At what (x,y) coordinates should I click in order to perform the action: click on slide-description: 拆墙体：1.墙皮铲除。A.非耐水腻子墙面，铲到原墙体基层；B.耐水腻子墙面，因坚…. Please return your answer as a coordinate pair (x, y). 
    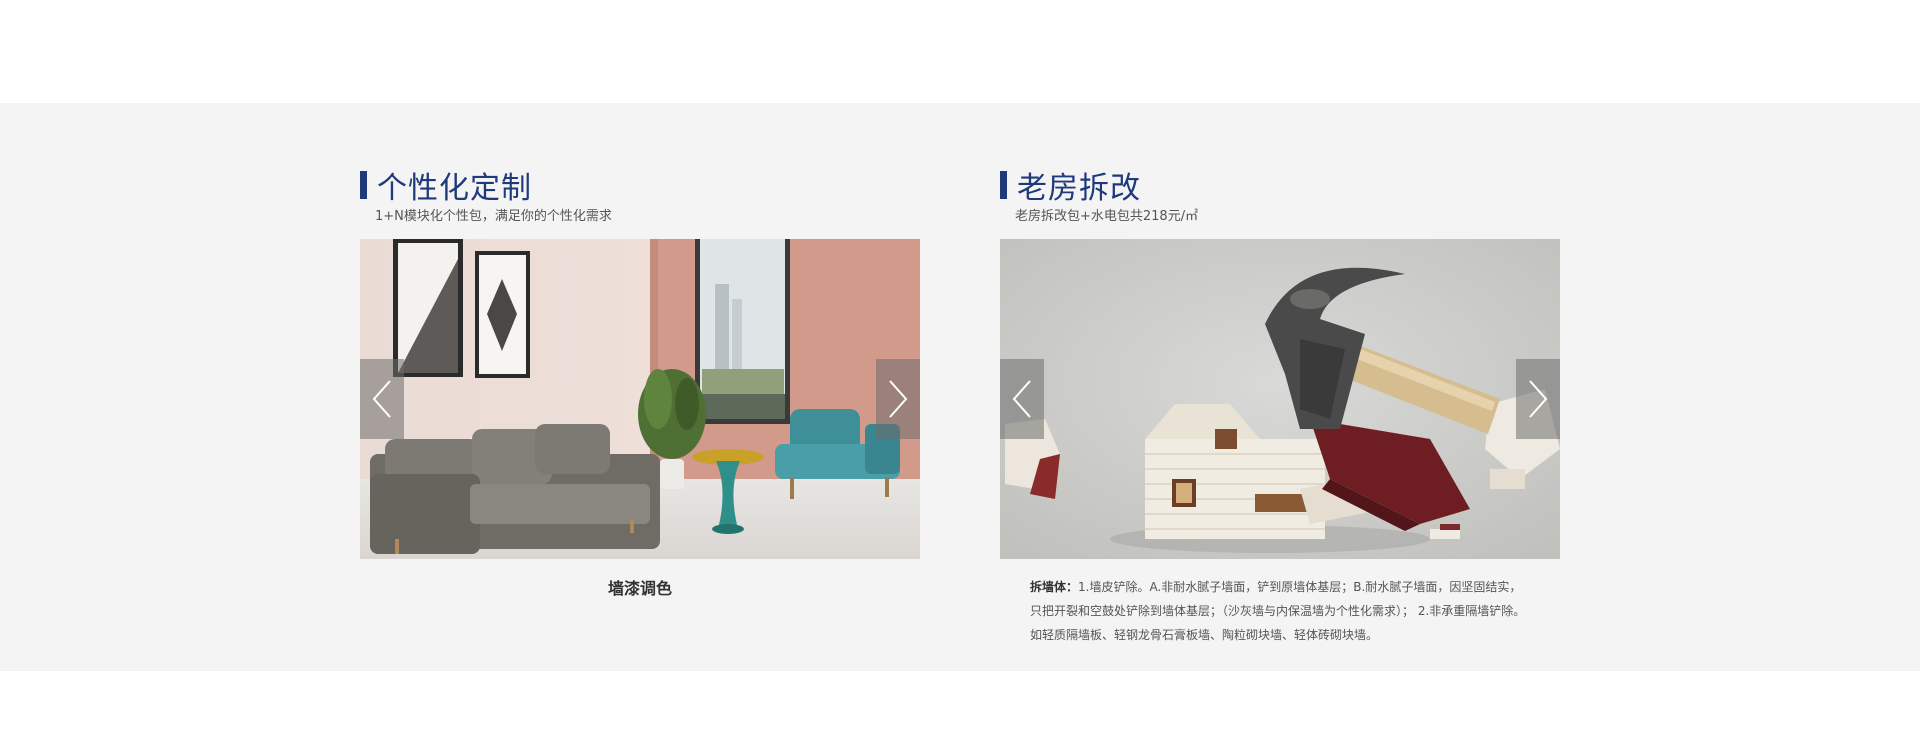
    Looking at the image, I should click on (1280, 611).